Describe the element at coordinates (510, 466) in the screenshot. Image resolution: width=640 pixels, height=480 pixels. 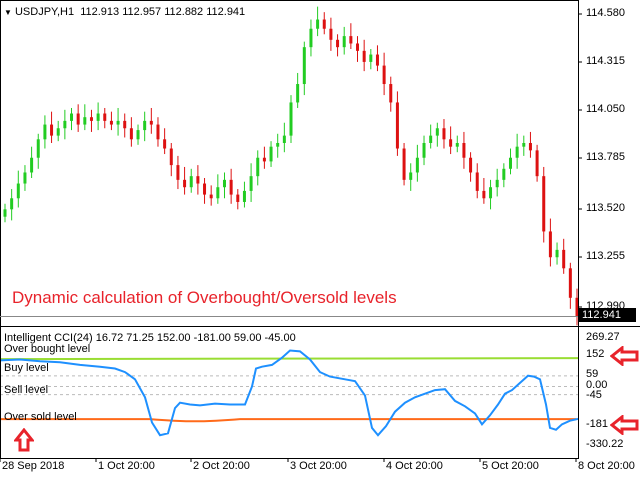
I see `time-axis-label: 5 Oct 20:00` at that location.